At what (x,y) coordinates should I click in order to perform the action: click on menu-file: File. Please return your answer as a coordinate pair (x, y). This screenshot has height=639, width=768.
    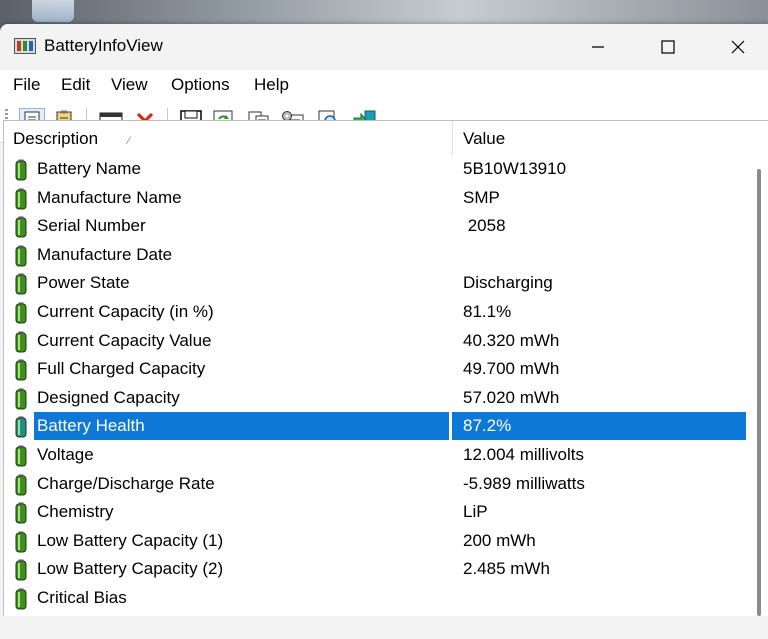
    Looking at the image, I should click on (26, 85).